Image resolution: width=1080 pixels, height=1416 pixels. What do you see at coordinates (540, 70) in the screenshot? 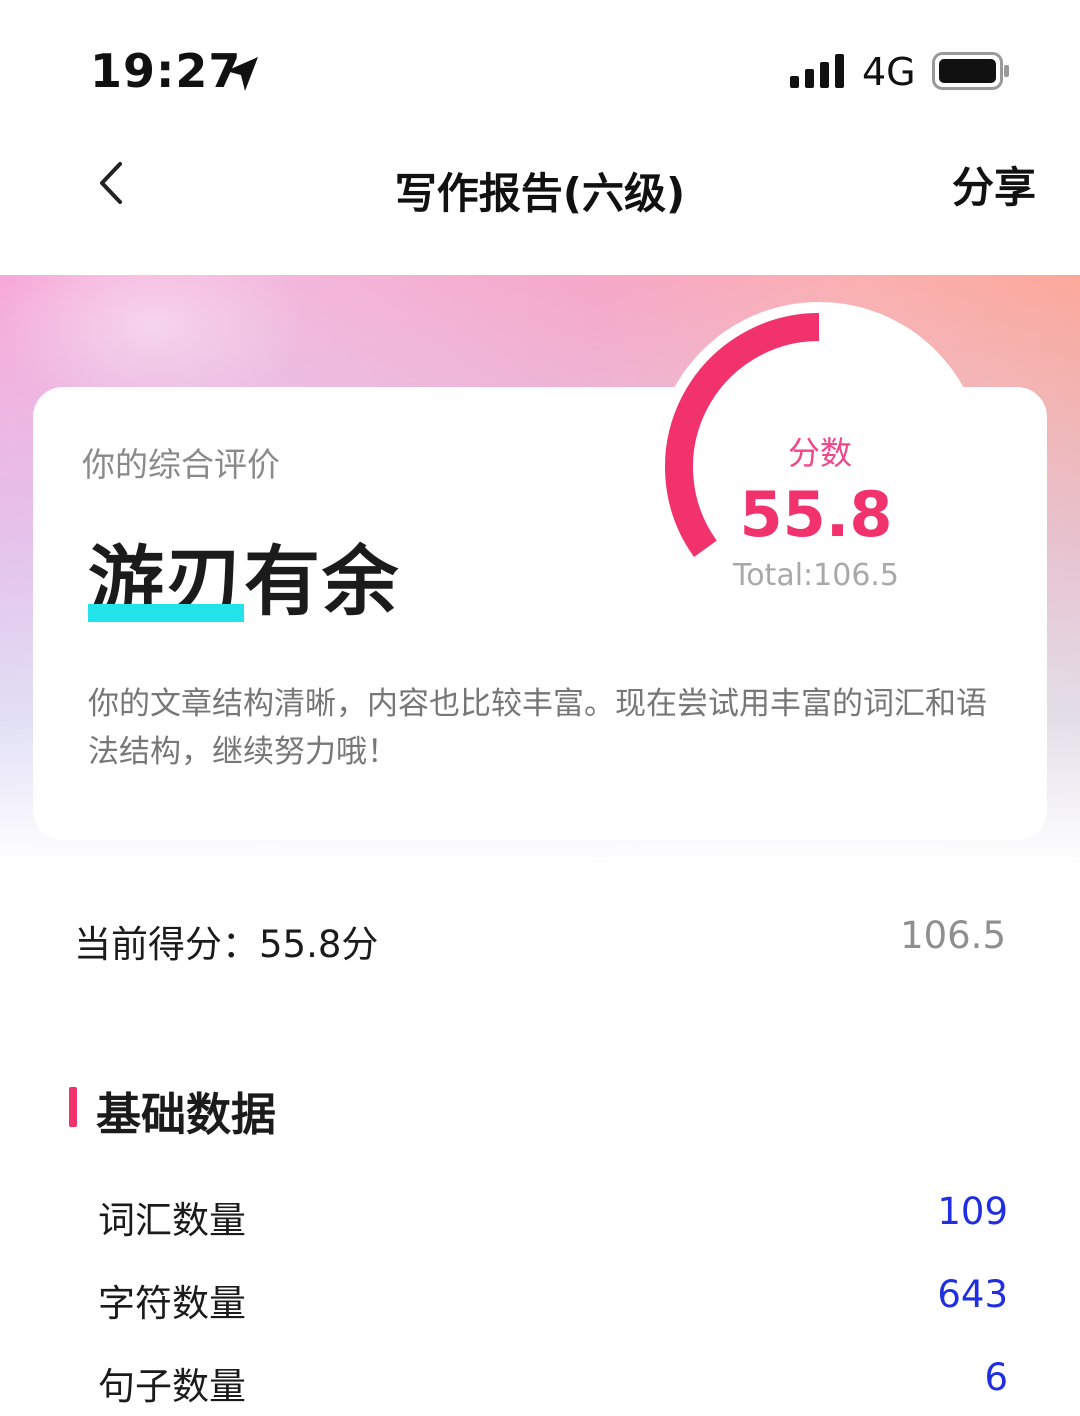
I see `status-bar: 19:27 4G` at bounding box center [540, 70].